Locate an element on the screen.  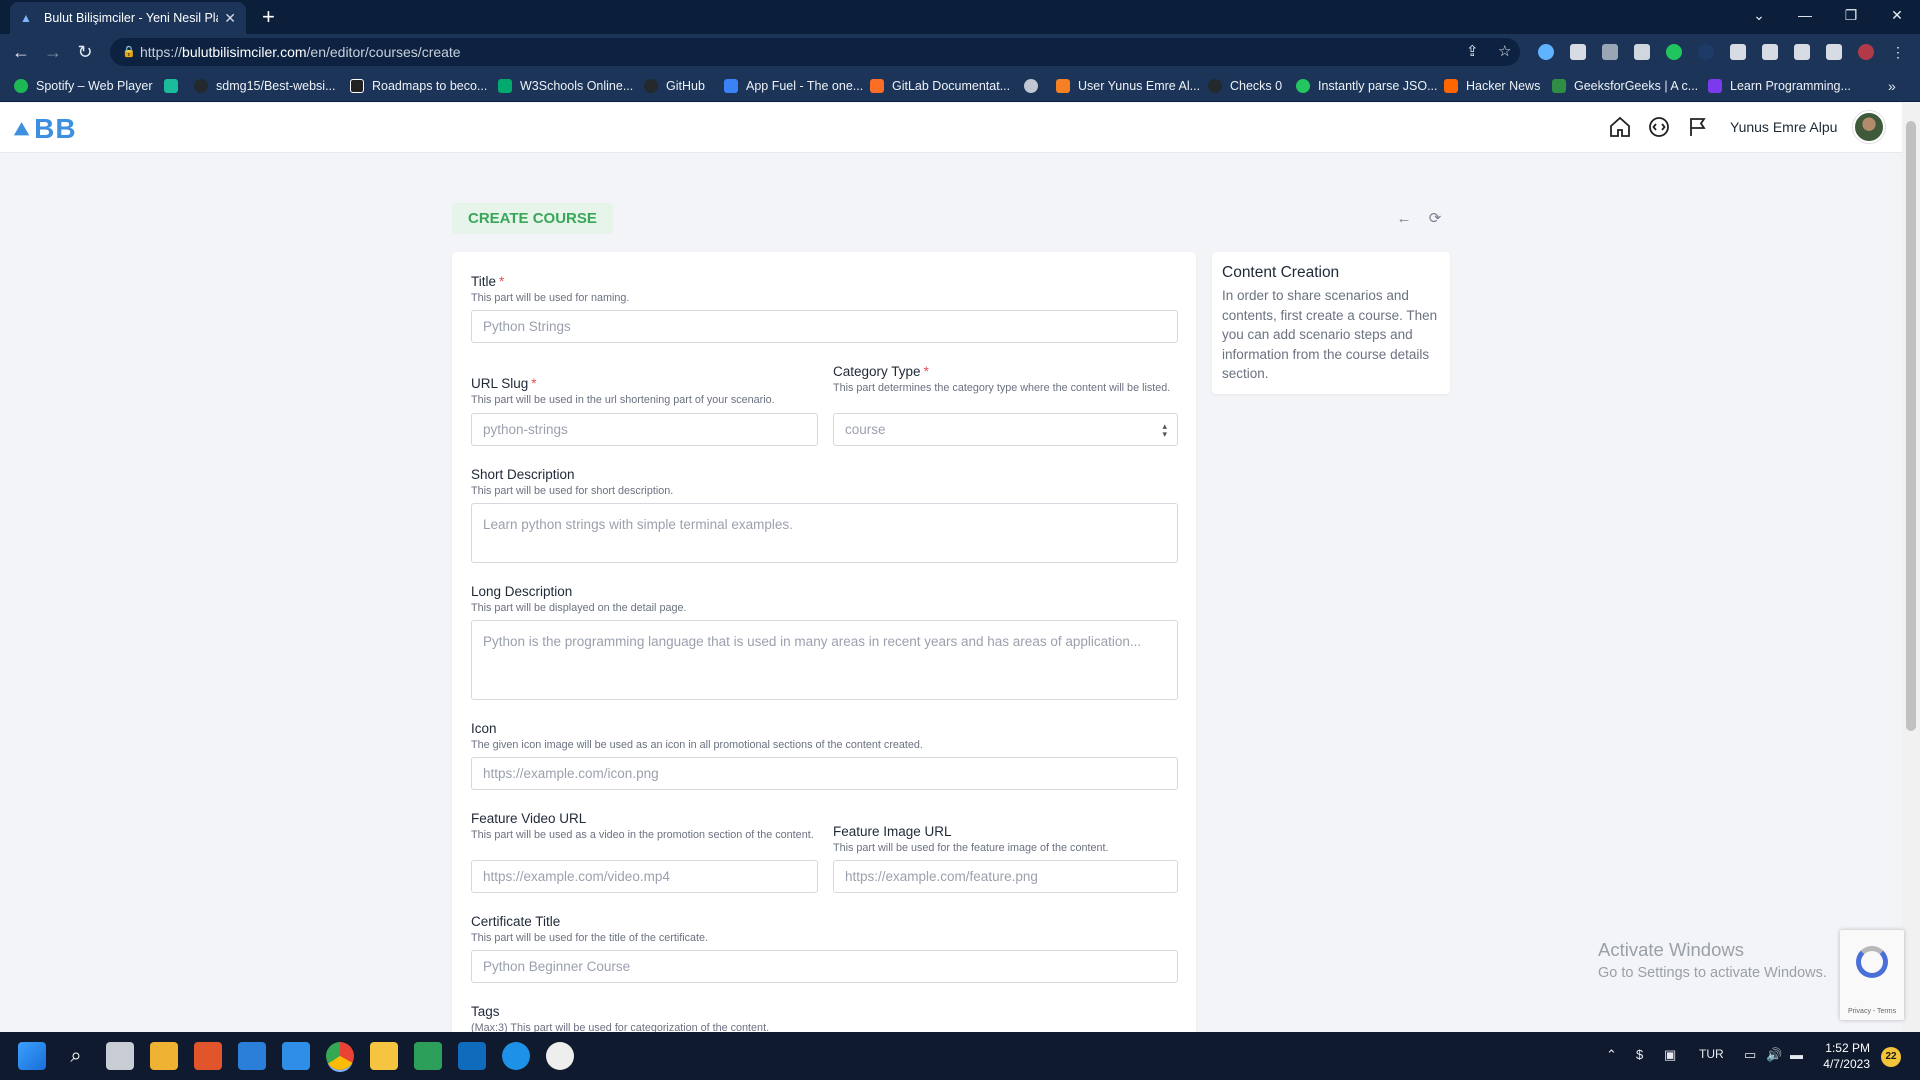
close-window-button: ✕ is located at coordinates (1897, 15).